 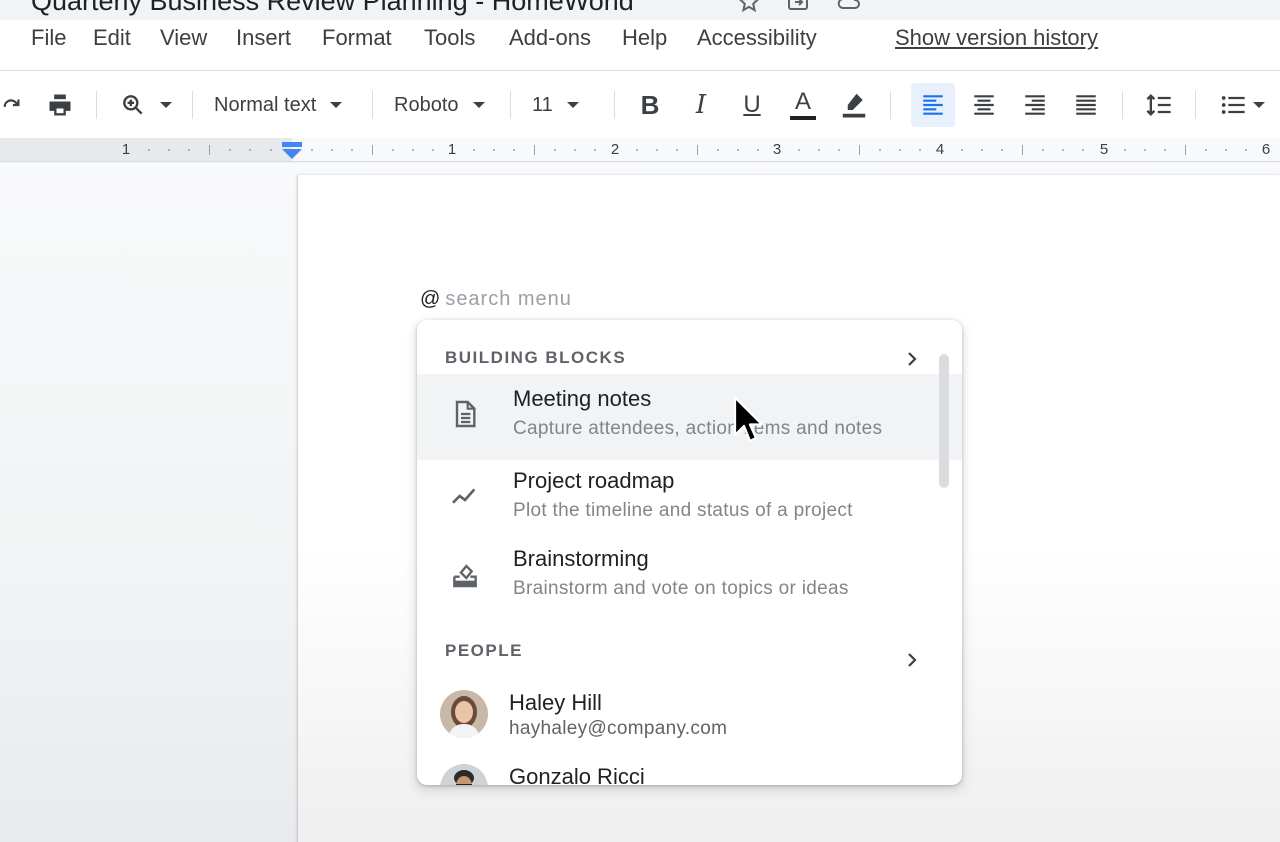 I want to click on person-name: Haley Hill, so click(x=555, y=702).